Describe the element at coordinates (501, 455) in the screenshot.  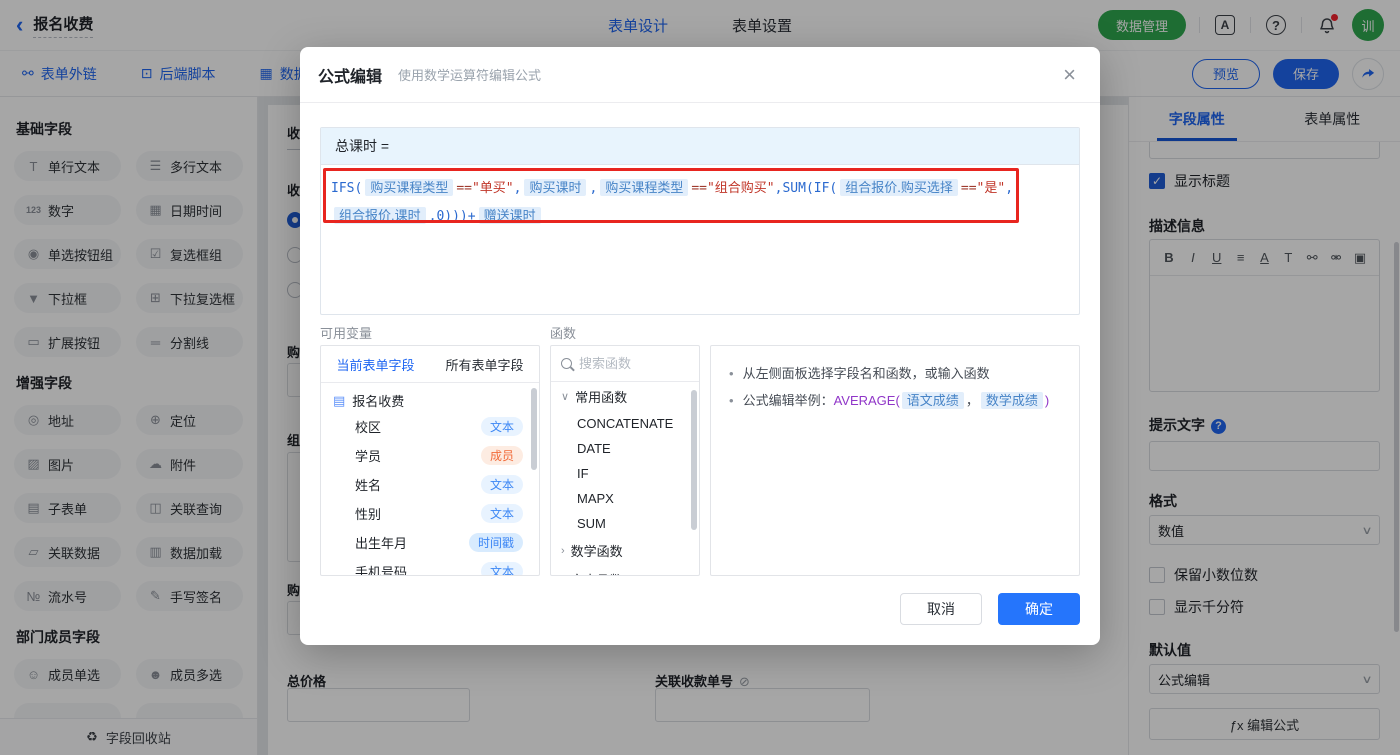
I see `type-badge: 成员` at that location.